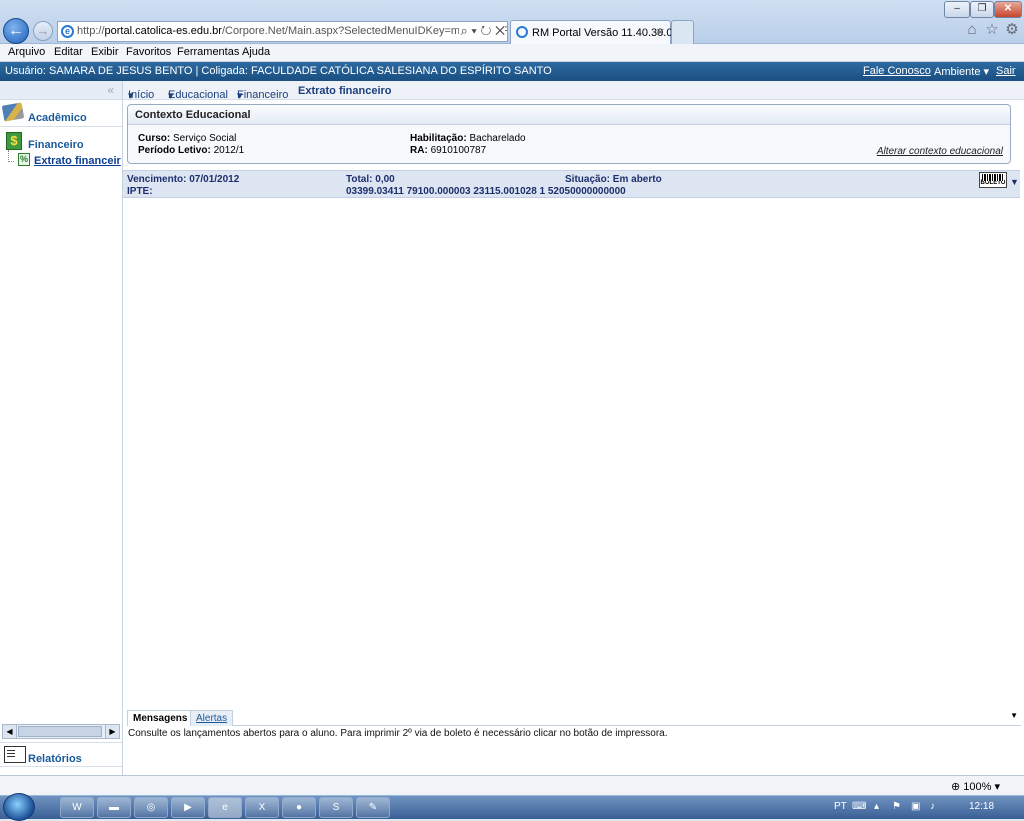 This screenshot has height=821, width=1024. Describe the element at coordinates (955, 787) in the screenshot. I see `zoom-icon: ⊕` at that location.